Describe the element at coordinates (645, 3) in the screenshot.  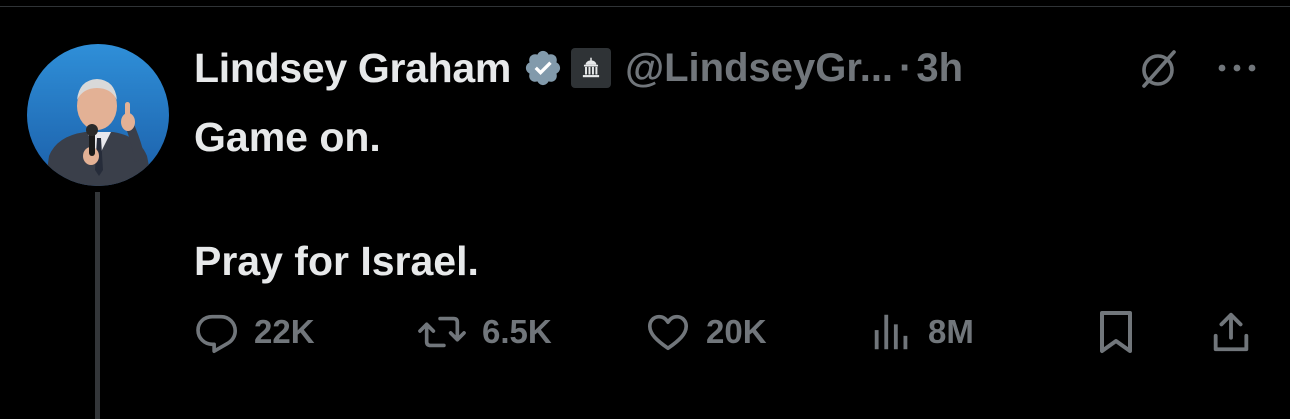
I see `top-divider` at that location.